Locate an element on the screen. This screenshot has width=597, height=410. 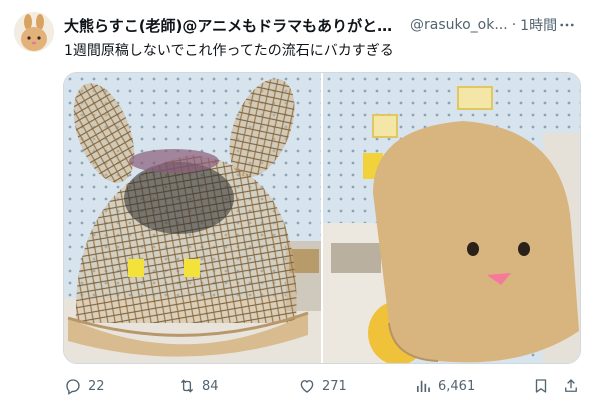
more-button is located at coordinates (567, 25).